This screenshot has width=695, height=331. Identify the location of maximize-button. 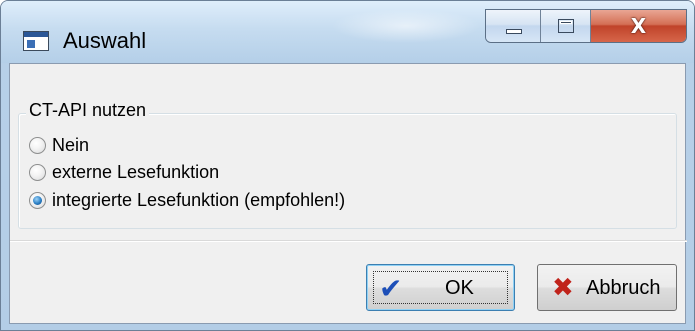
(566, 26).